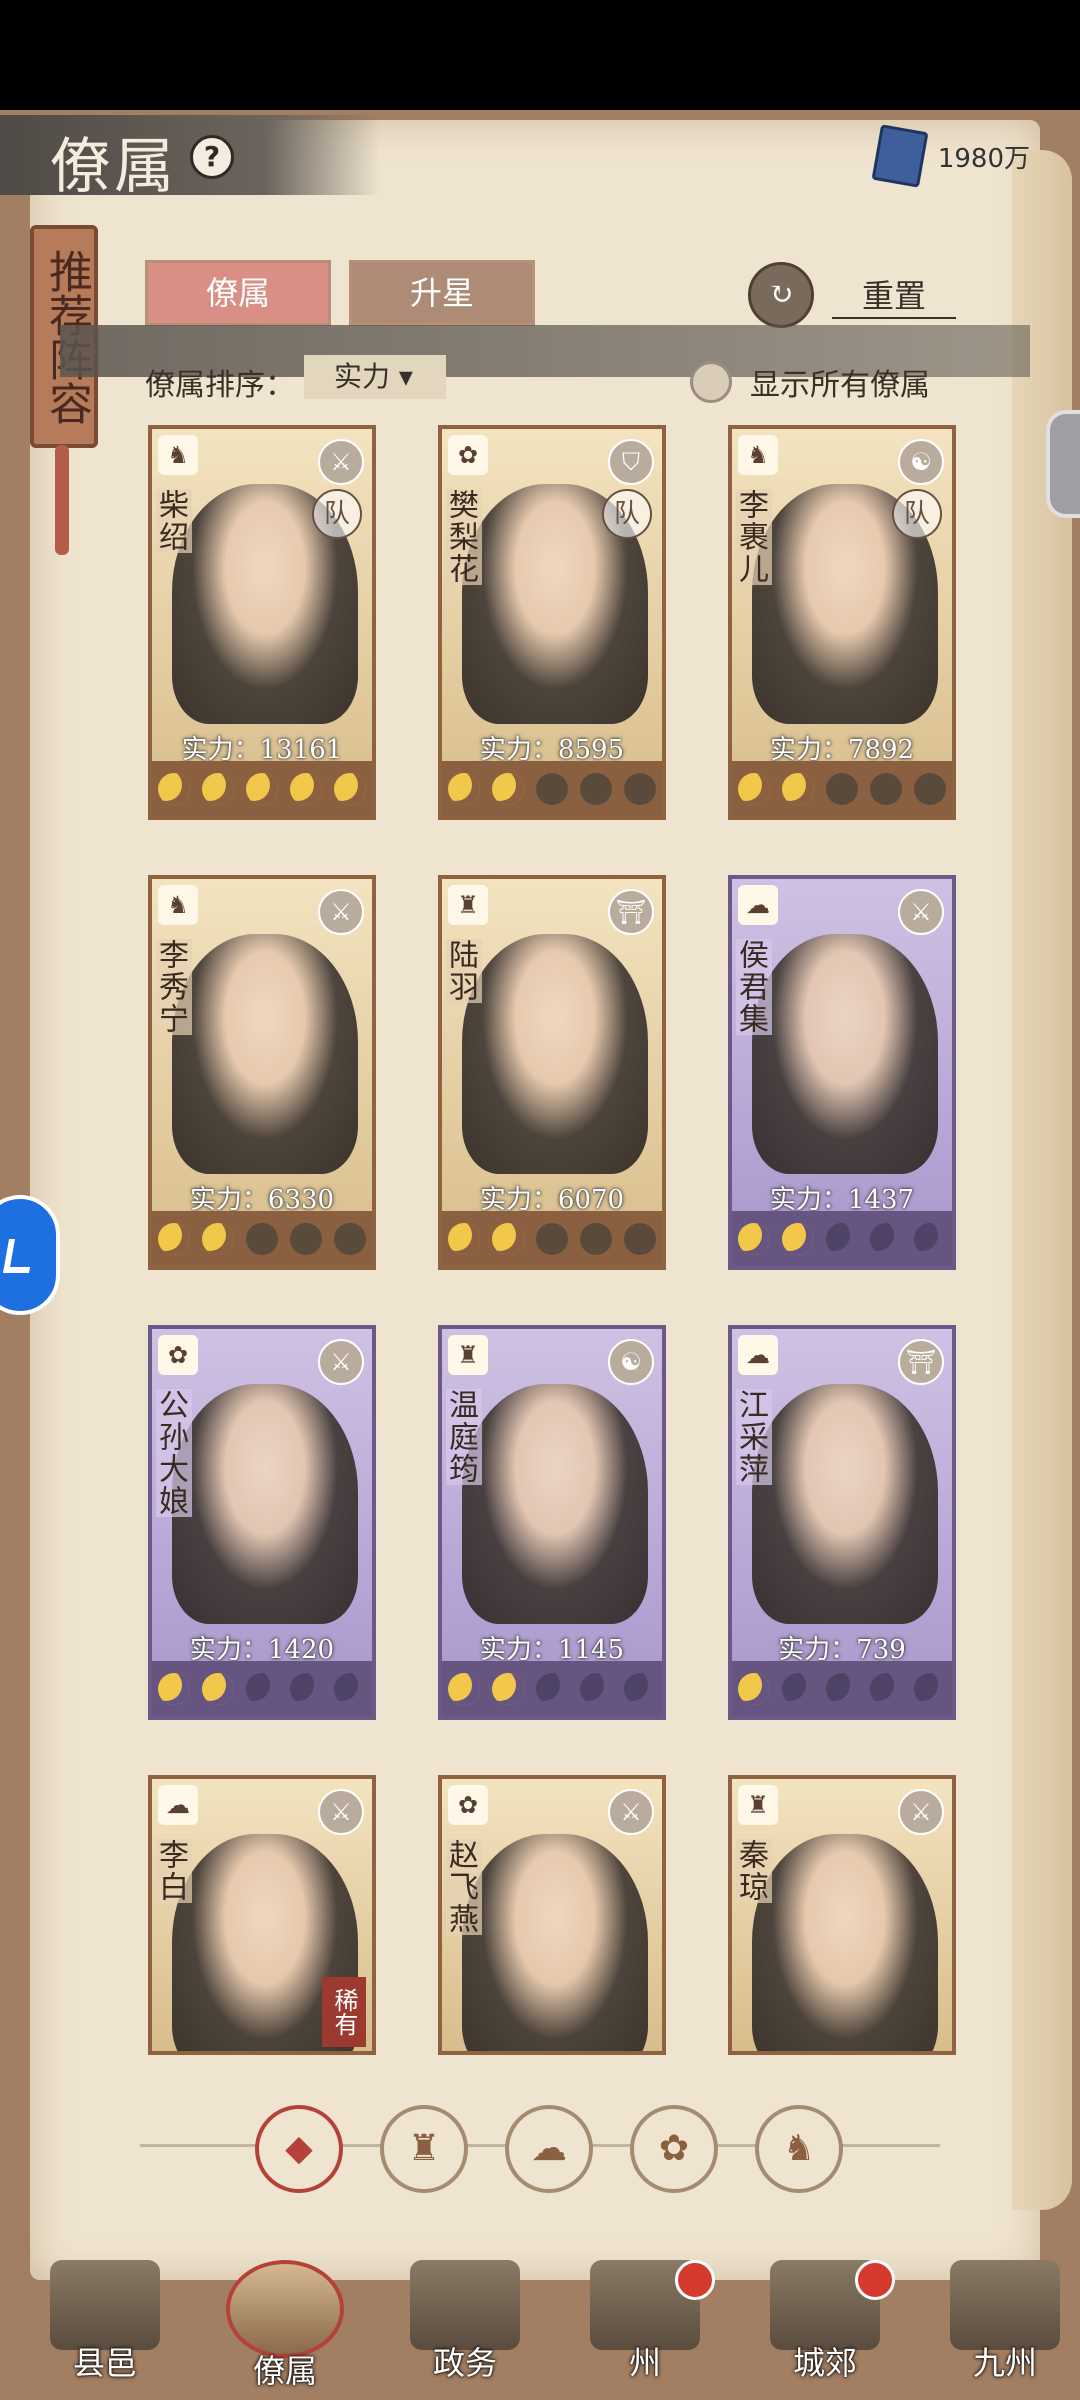  What do you see at coordinates (424, 2149) in the screenshot?
I see `filter-button: ♜` at bounding box center [424, 2149].